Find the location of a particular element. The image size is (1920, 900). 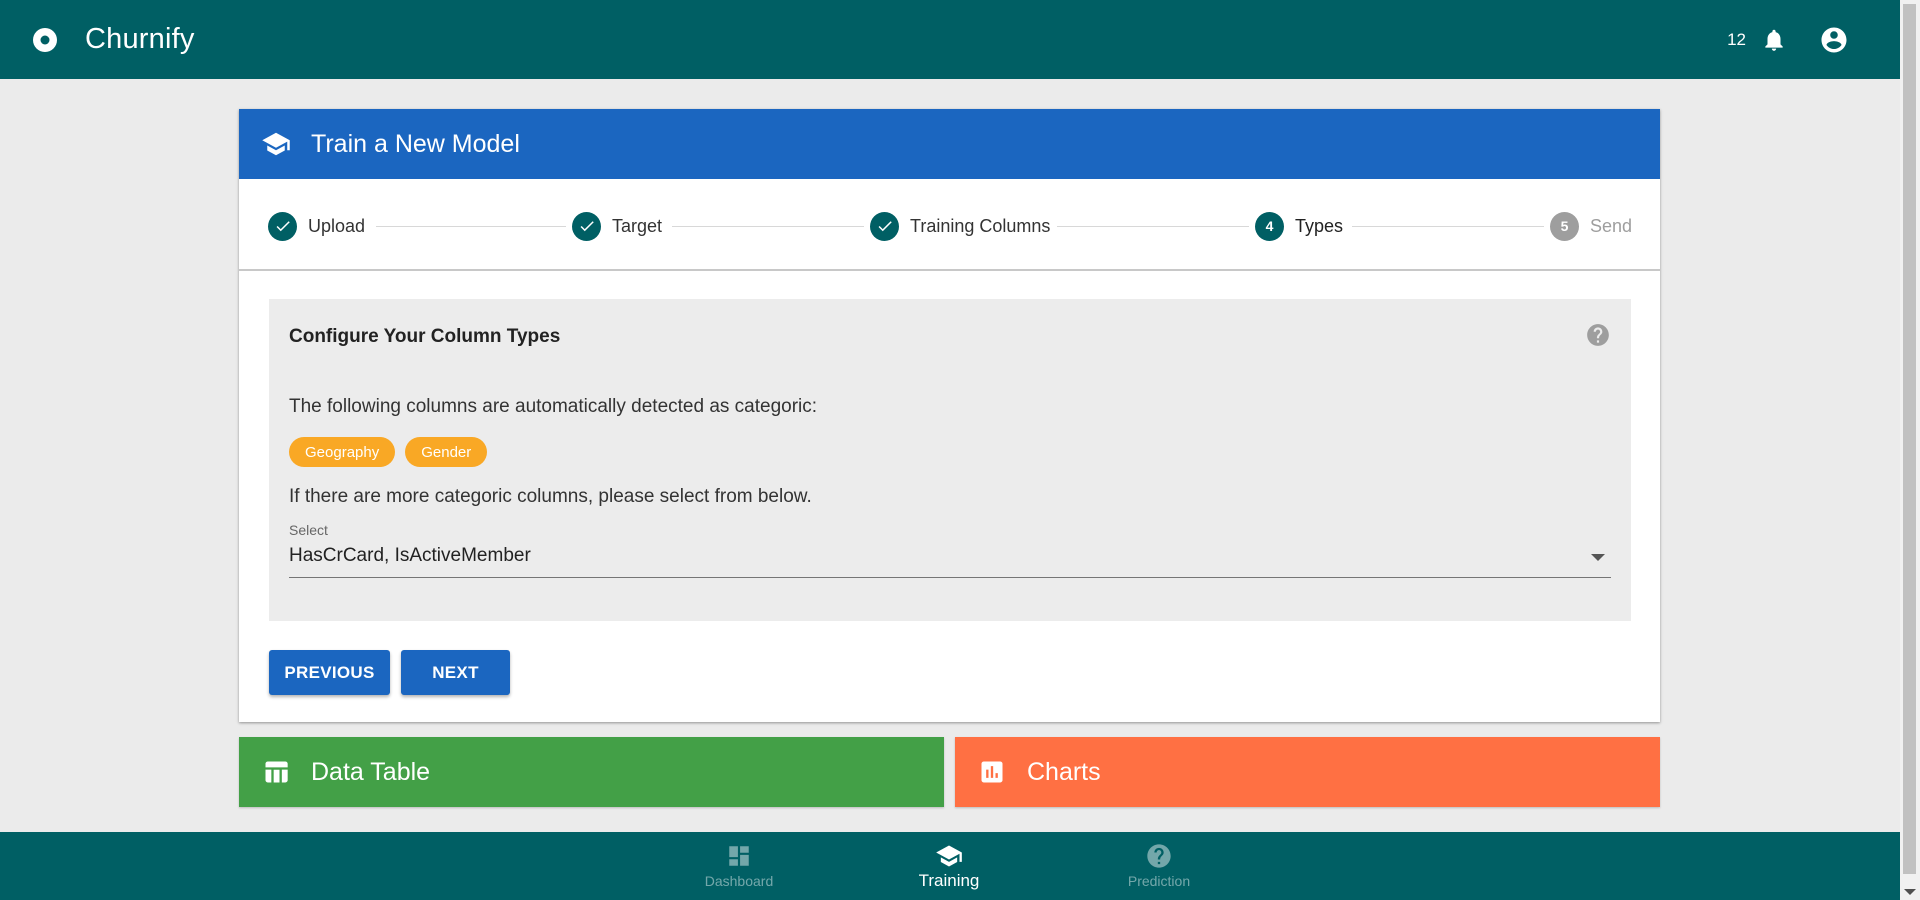

bottom-navigation: Dashboard Training Prediction is located at coordinates (950, 866).